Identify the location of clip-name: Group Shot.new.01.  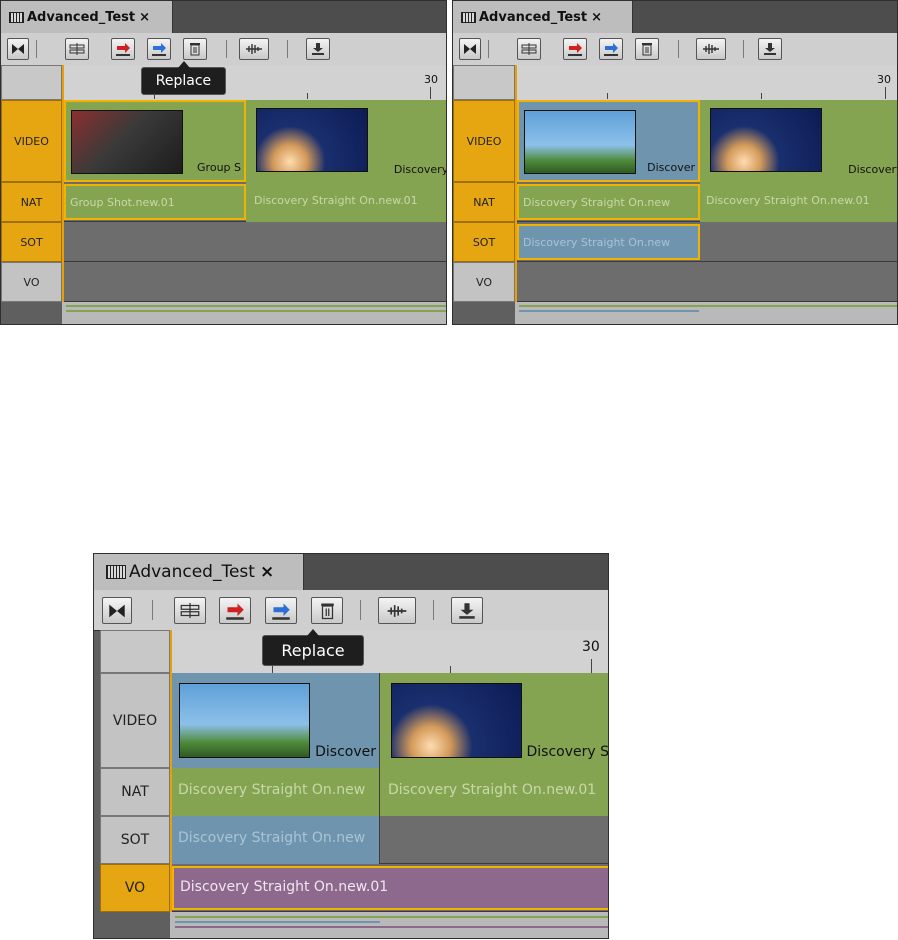
(122, 202).